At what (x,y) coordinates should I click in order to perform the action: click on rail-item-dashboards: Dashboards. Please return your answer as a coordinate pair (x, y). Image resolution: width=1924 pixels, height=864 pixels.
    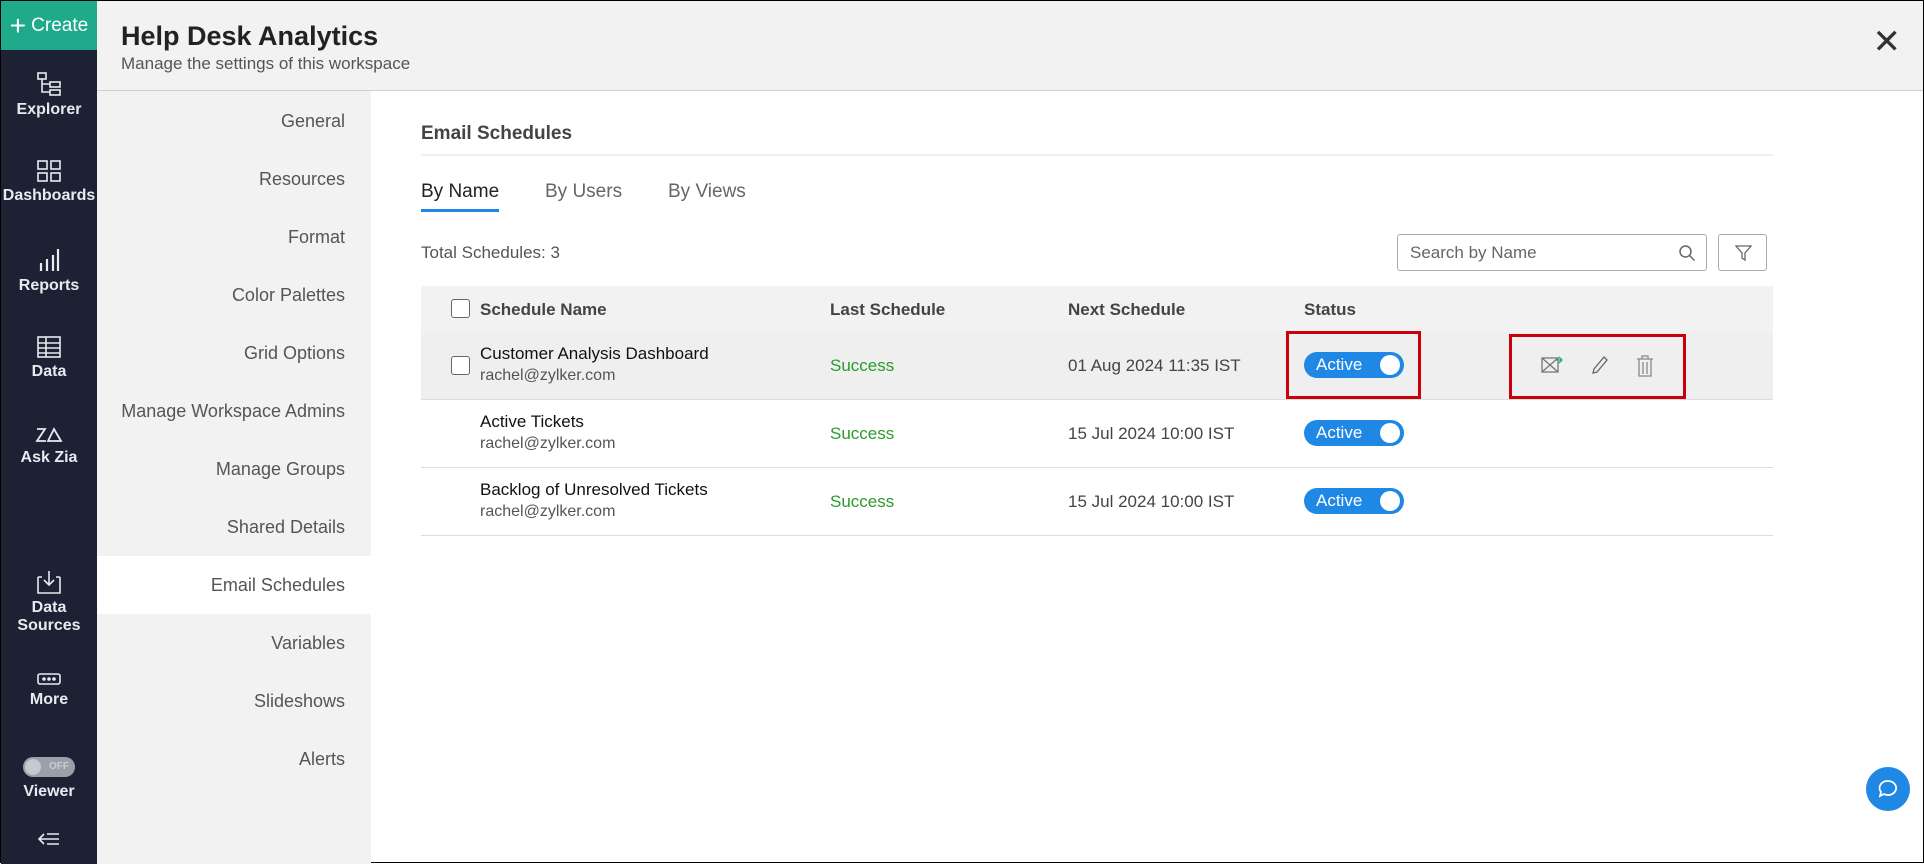
    Looking at the image, I should click on (49, 182).